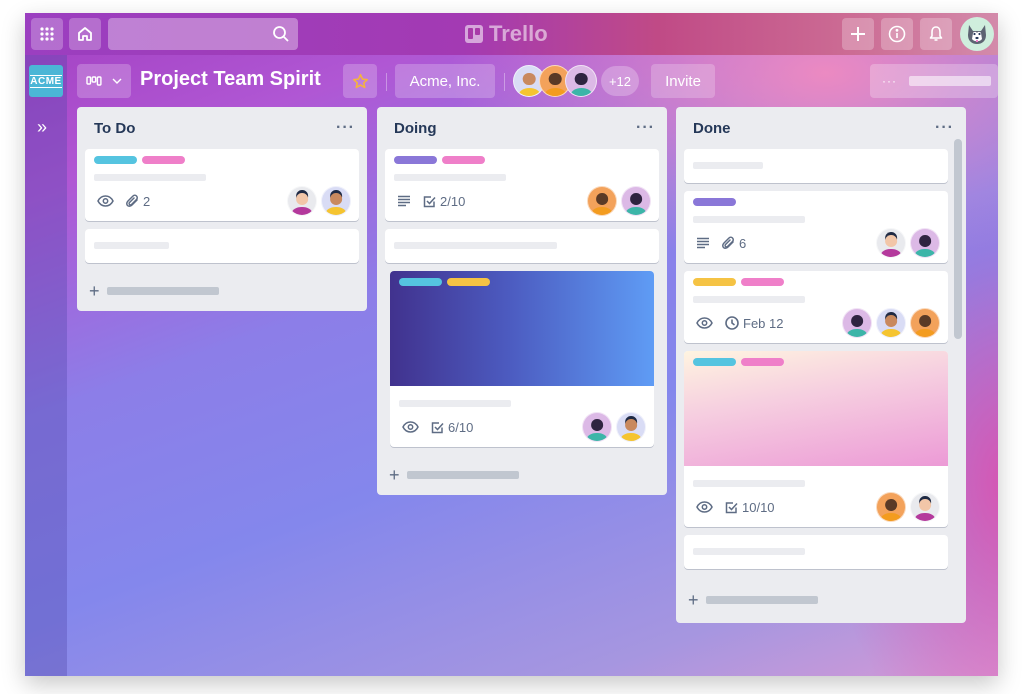 This screenshot has width=1024, height=694. What do you see at coordinates (816, 307) in the screenshot?
I see `card: Feb 12` at bounding box center [816, 307].